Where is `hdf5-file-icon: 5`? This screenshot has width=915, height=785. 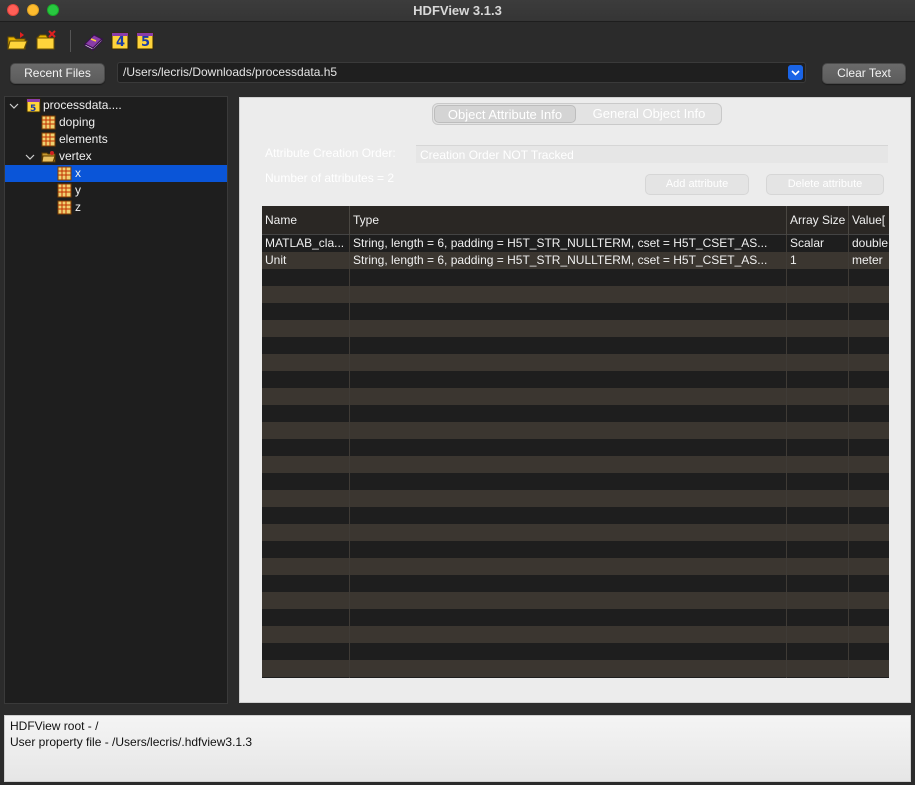
hdf5-file-icon: 5 is located at coordinates (33, 105).